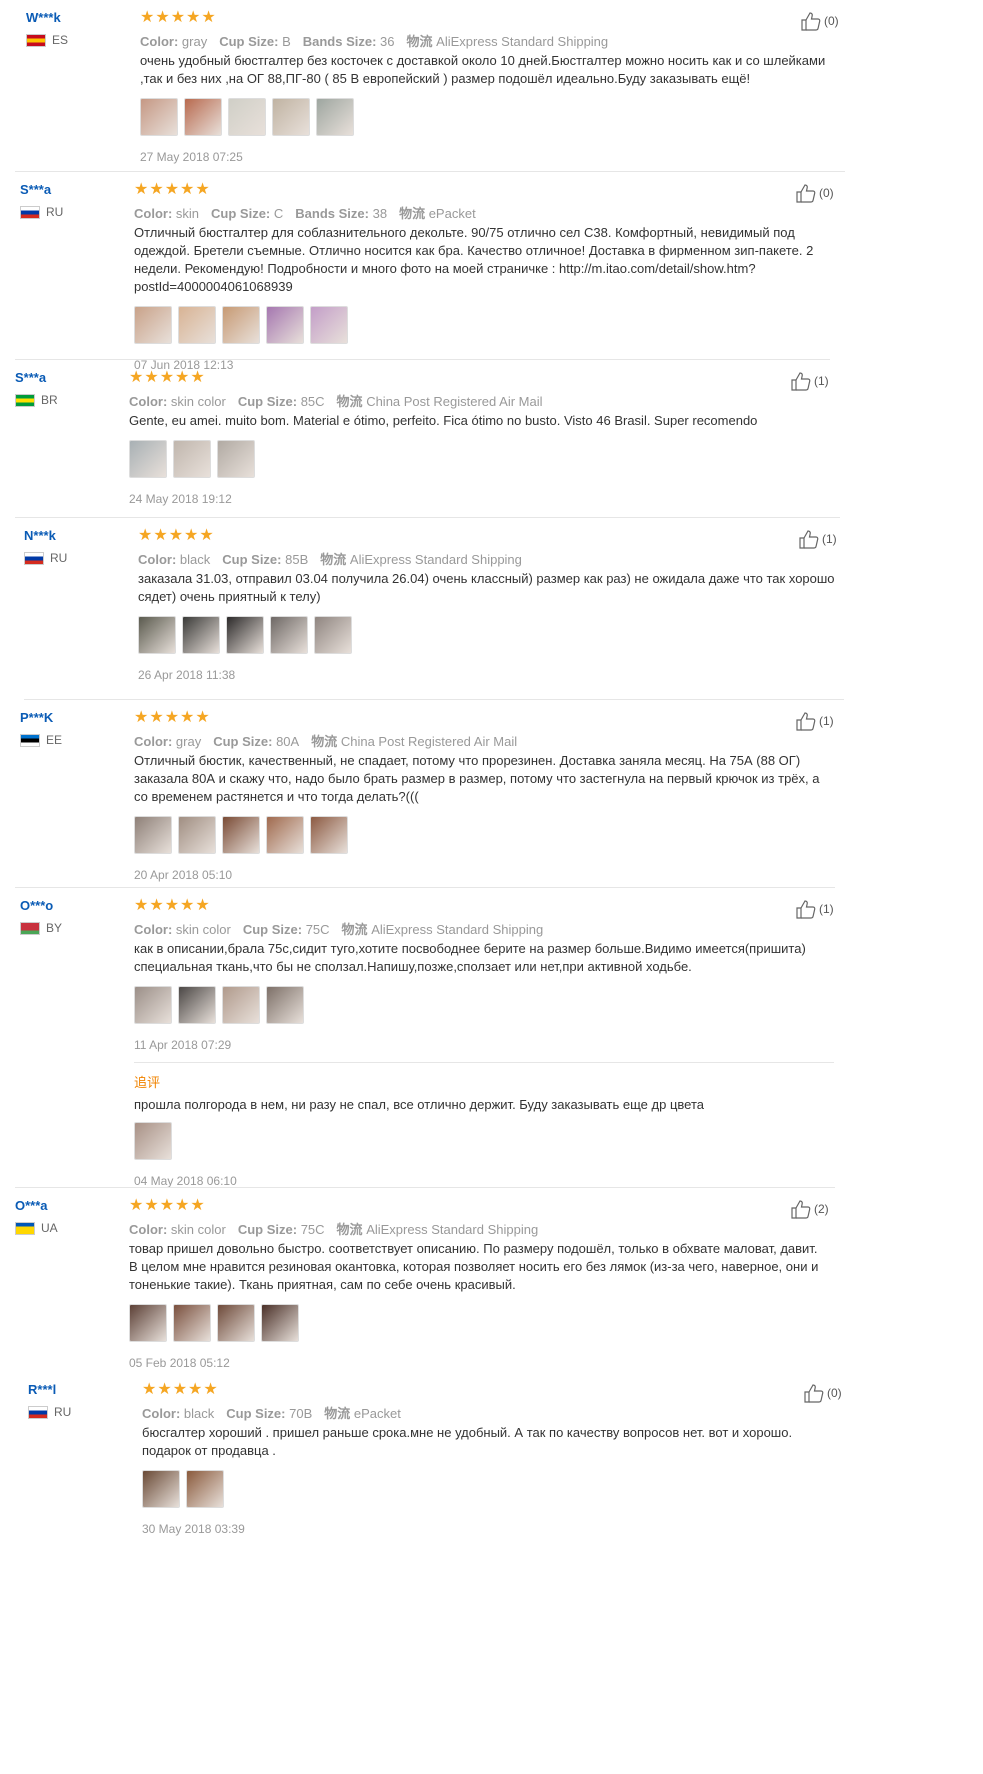 The image size is (983, 1774). I want to click on bands-size-label: Bands Size:, so click(339, 41).